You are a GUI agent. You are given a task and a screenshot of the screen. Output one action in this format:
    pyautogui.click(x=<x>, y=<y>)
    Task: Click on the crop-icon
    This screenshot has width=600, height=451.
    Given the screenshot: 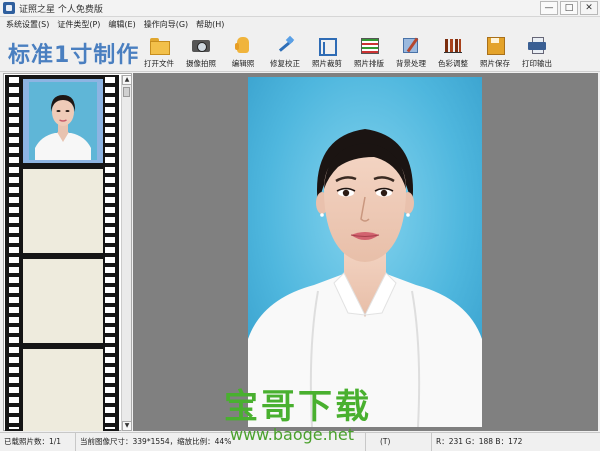 What is the action you would take?
    pyautogui.click(x=327, y=45)
    